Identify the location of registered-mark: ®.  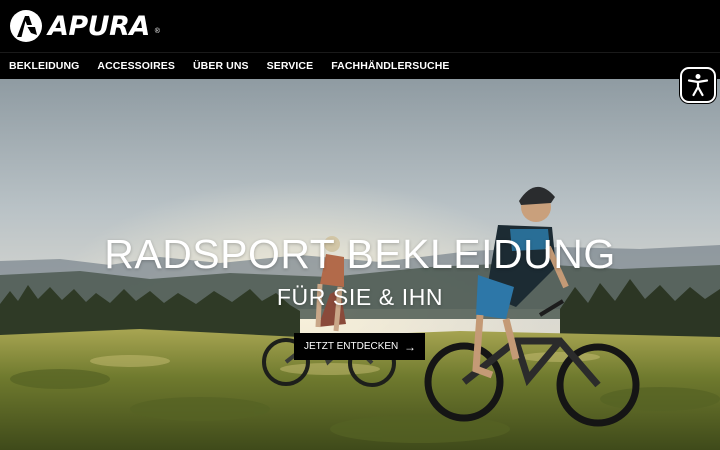
(157, 31).